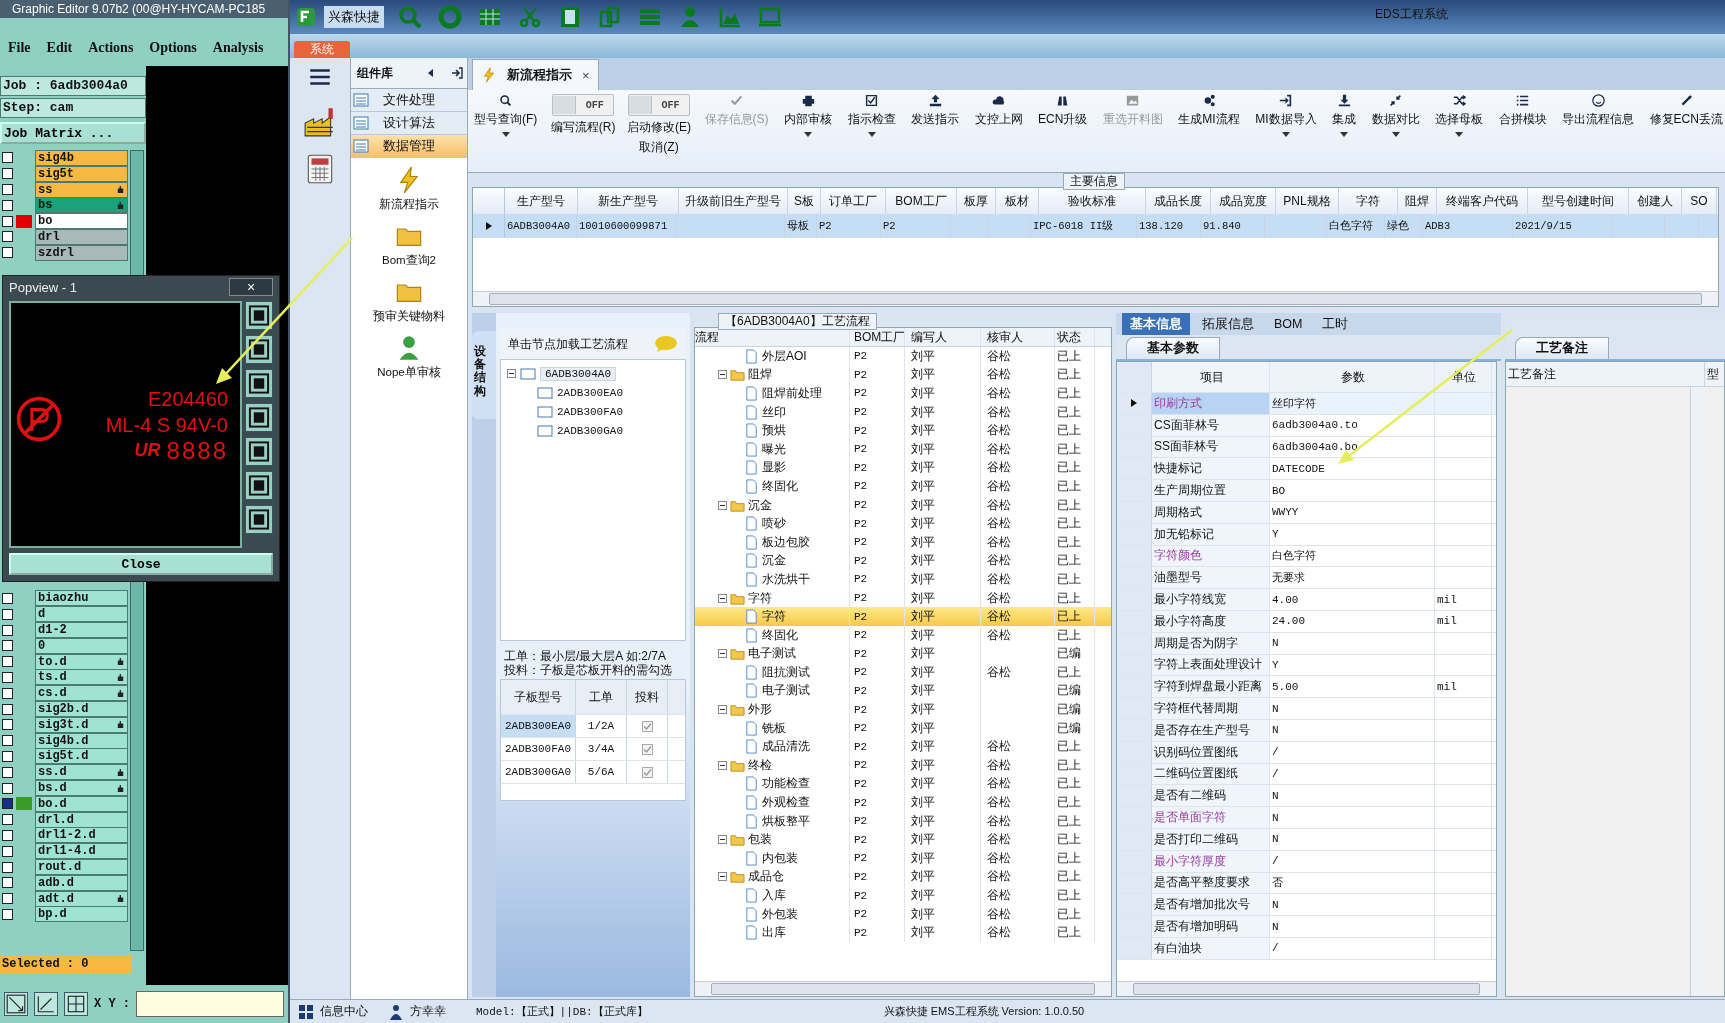  Describe the element at coordinates (774, 449) in the screenshot. I see `step-name: 曝光` at that location.